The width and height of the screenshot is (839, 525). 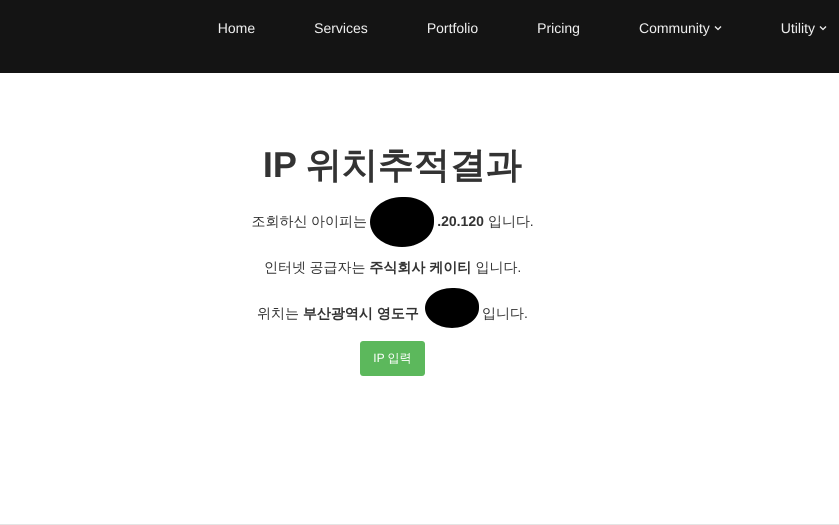 What do you see at coordinates (558, 28) in the screenshot?
I see `nav-link: Pricing` at bounding box center [558, 28].